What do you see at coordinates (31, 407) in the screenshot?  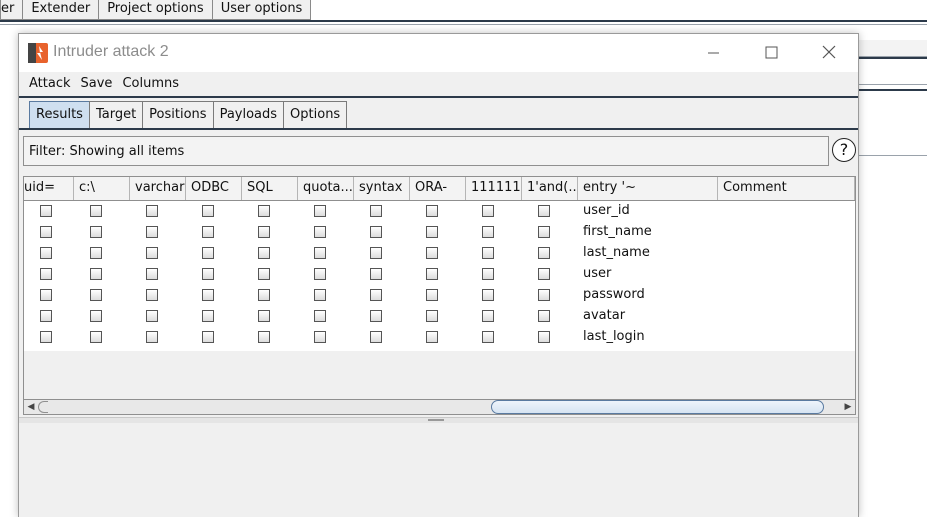 I see `scroll-left-icon: ◀` at bounding box center [31, 407].